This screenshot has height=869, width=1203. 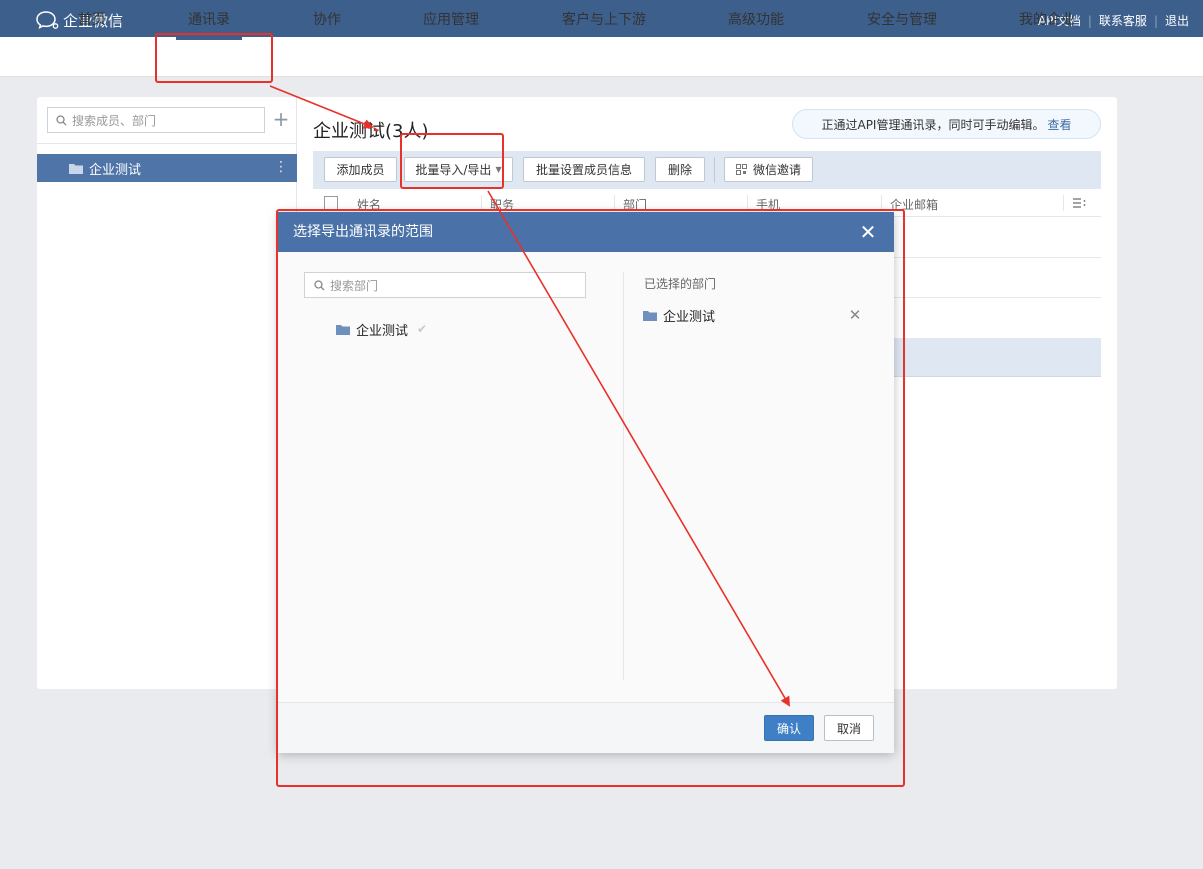 I want to click on remove-icon: ✕, so click(x=855, y=315).